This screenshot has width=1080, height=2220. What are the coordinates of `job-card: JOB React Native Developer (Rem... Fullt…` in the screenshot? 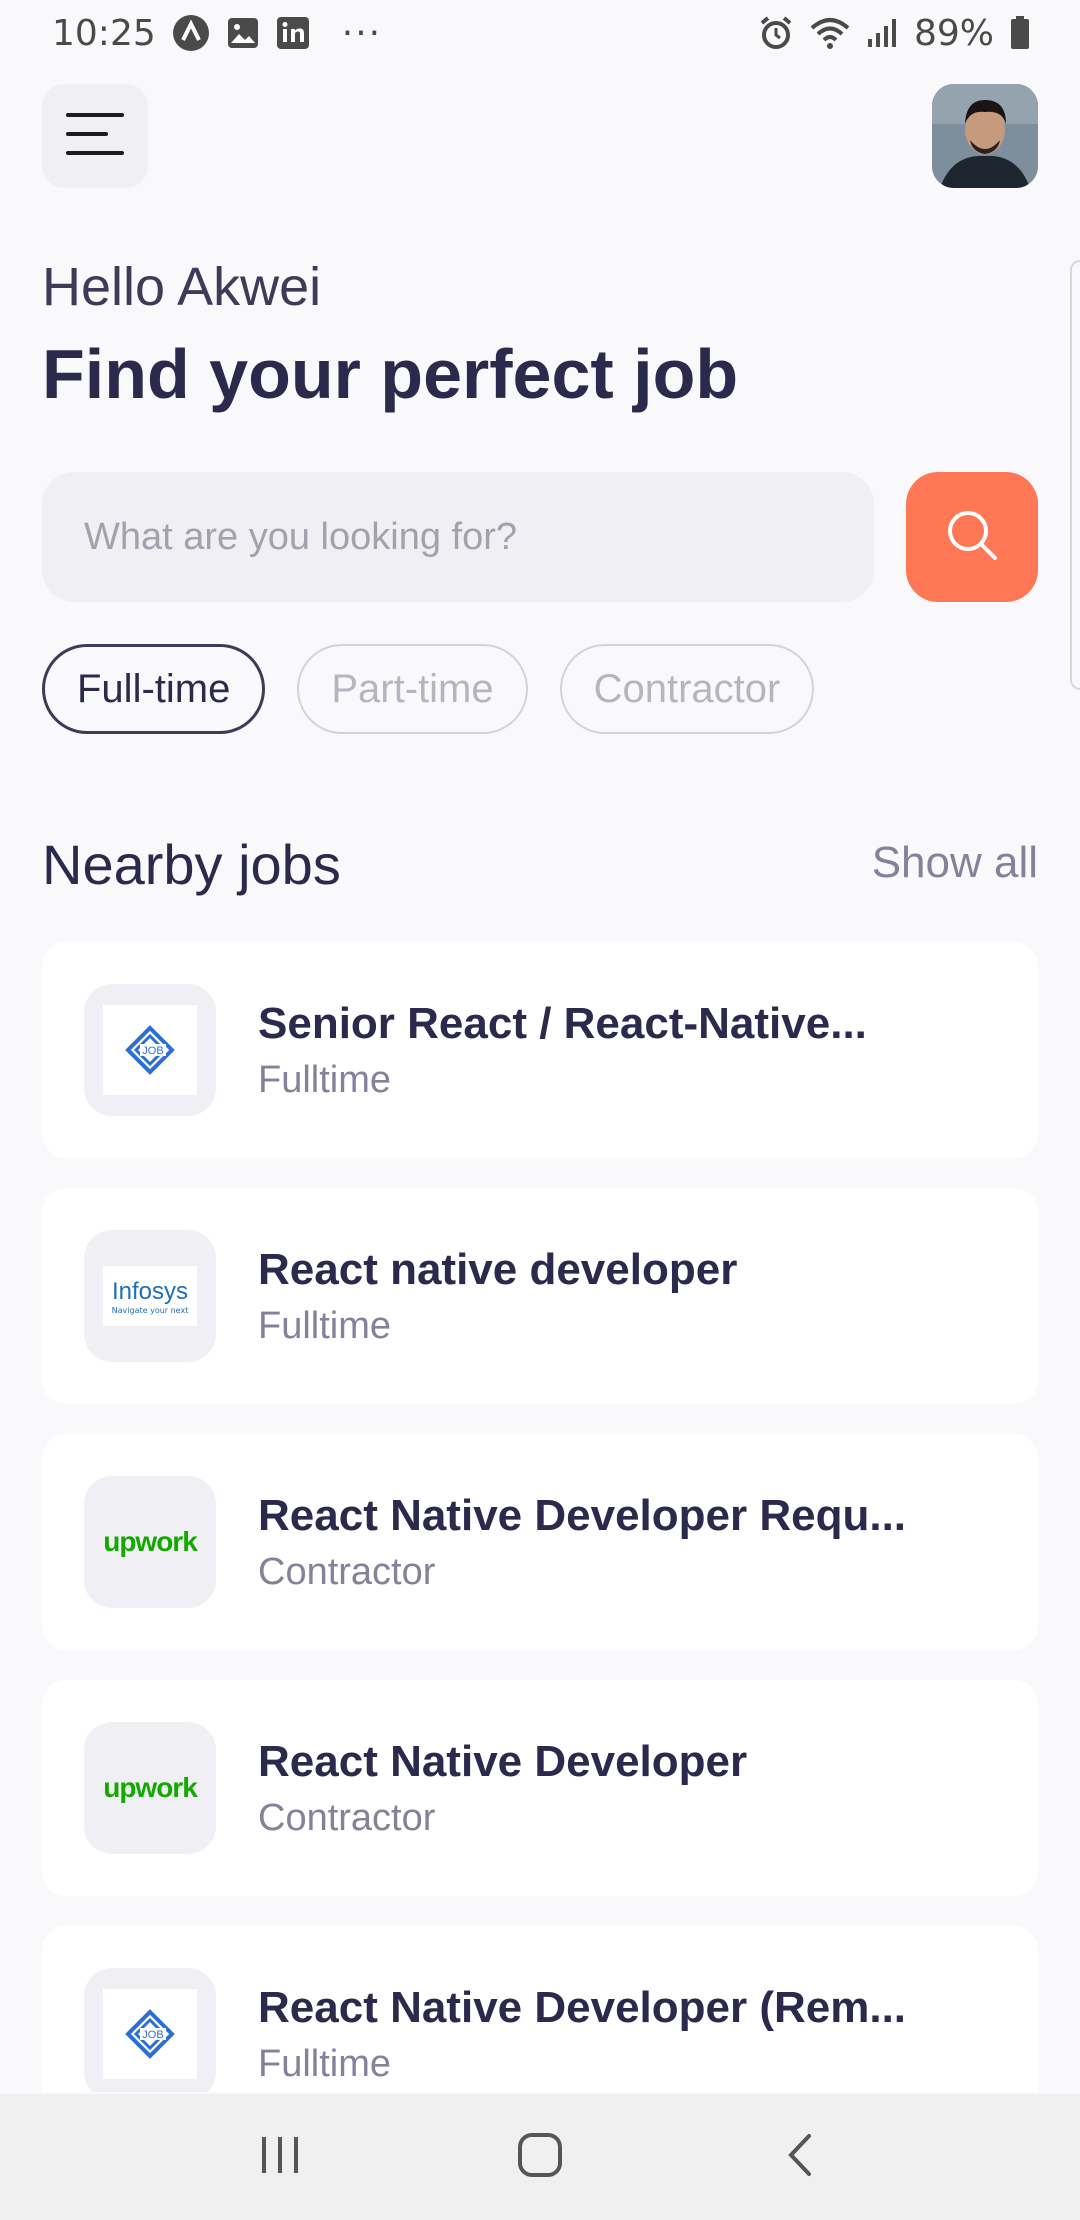 It's located at (540, 2009).